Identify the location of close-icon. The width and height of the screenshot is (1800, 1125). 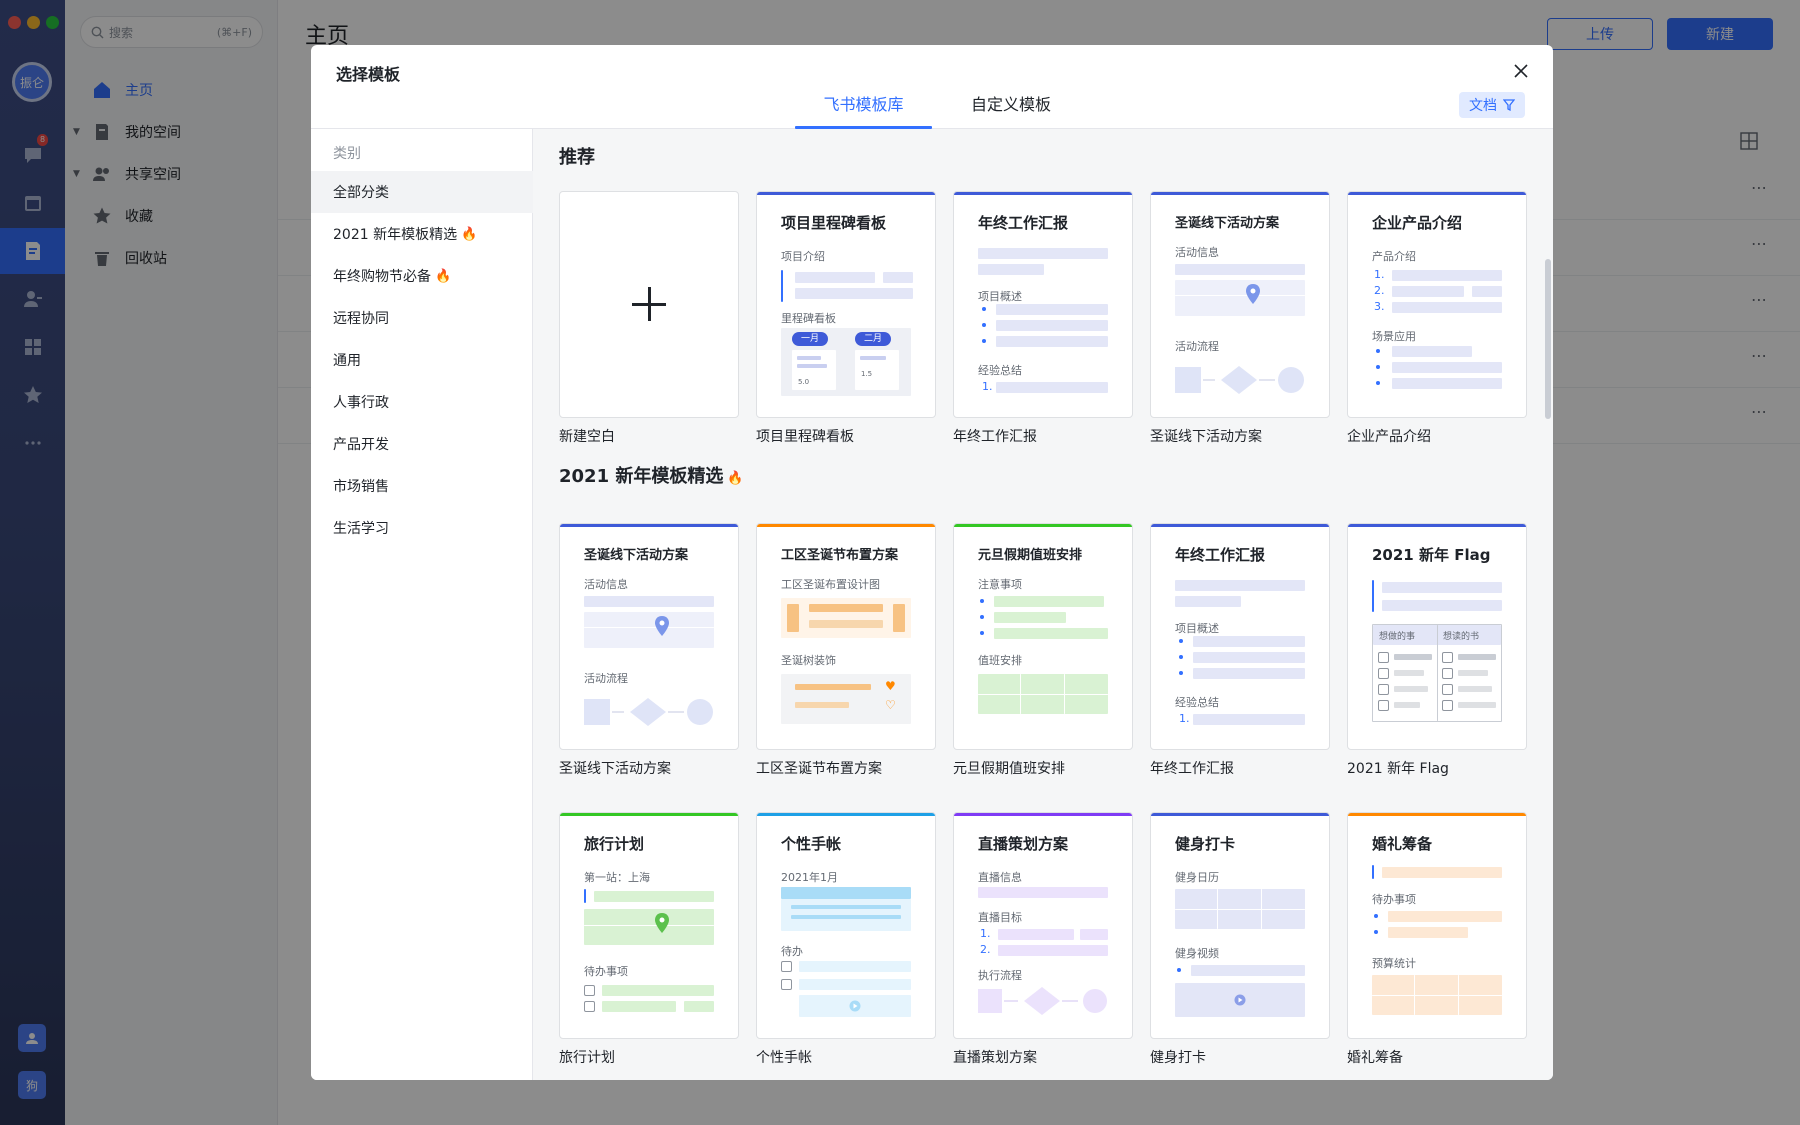
(1521, 71).